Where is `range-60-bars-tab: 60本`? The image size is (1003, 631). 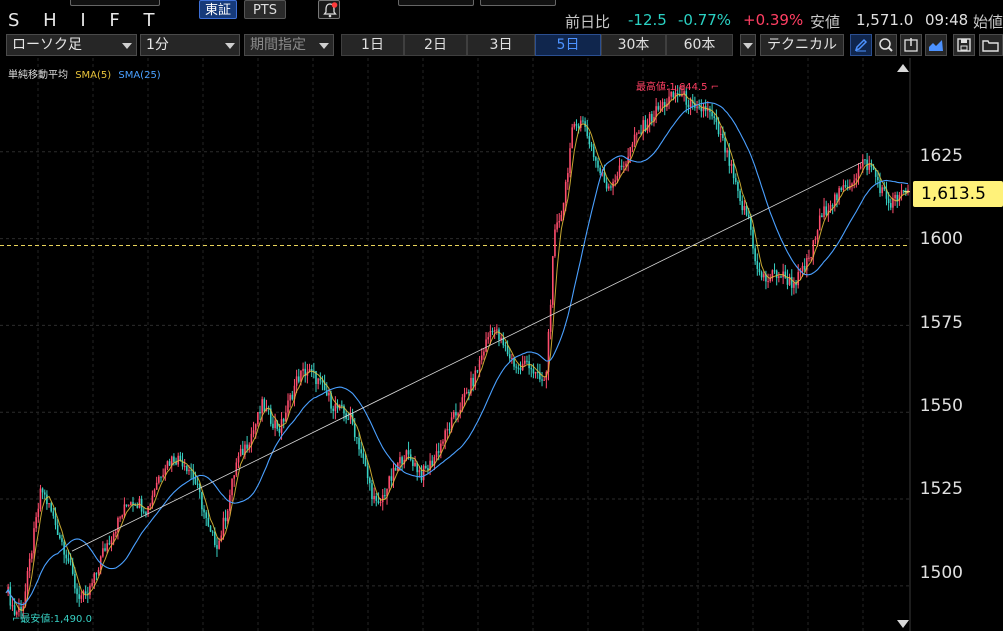
range-60-bars-tab: 60本 is located at coordinates (699, 45).